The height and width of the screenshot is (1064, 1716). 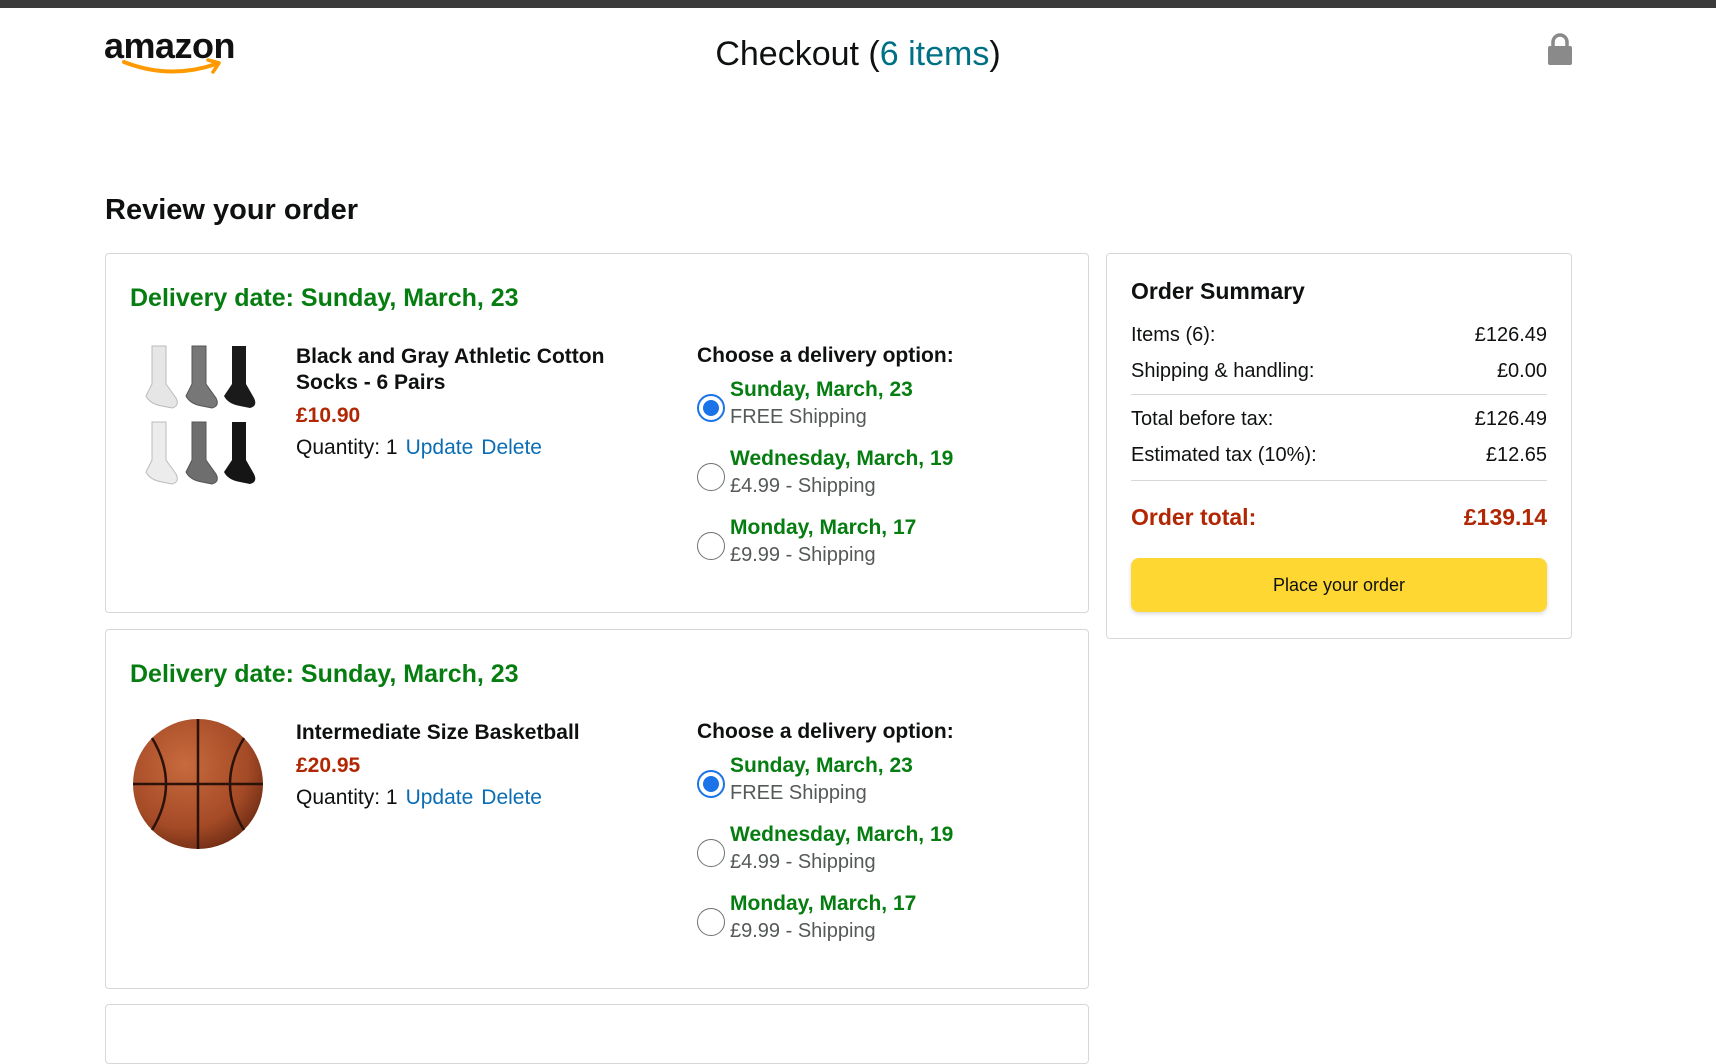 What do you see at coordinates (935, 54) in the screenshot?
I see `items-count-link: 6 items` at bounding box center [935, 54].